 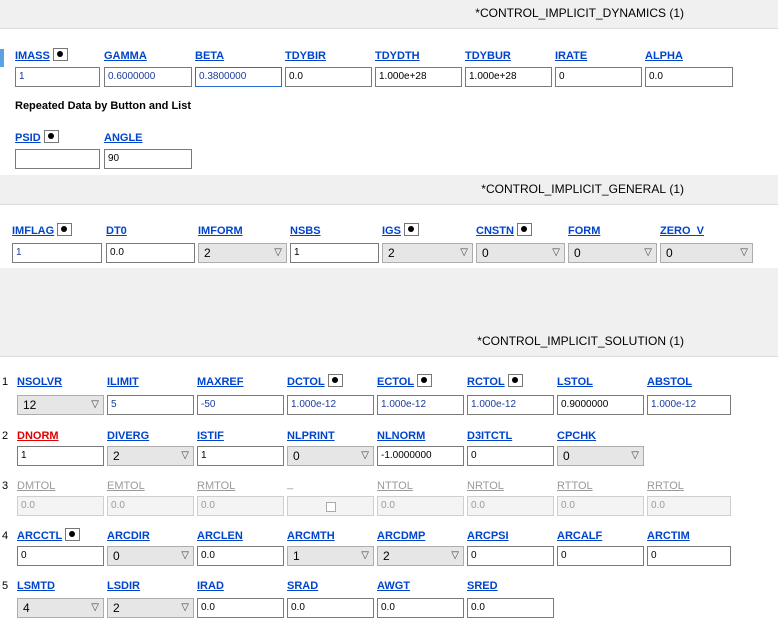 What do you see at coordinates (240, 456) in the screenshot?
I see `istif-field: 1` at bounding box center [240, 456].